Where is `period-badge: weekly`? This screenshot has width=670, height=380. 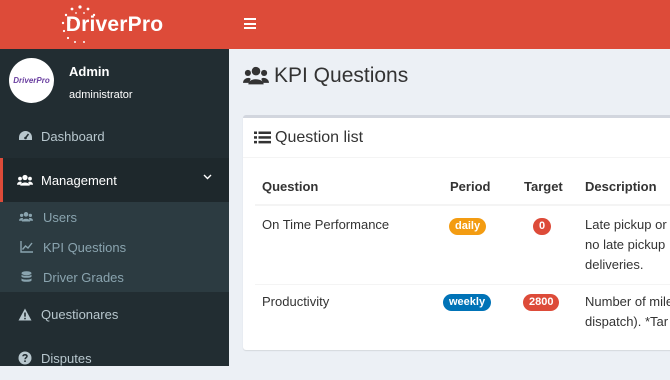 period-badge: weekly is located at coordinates (467, 302).